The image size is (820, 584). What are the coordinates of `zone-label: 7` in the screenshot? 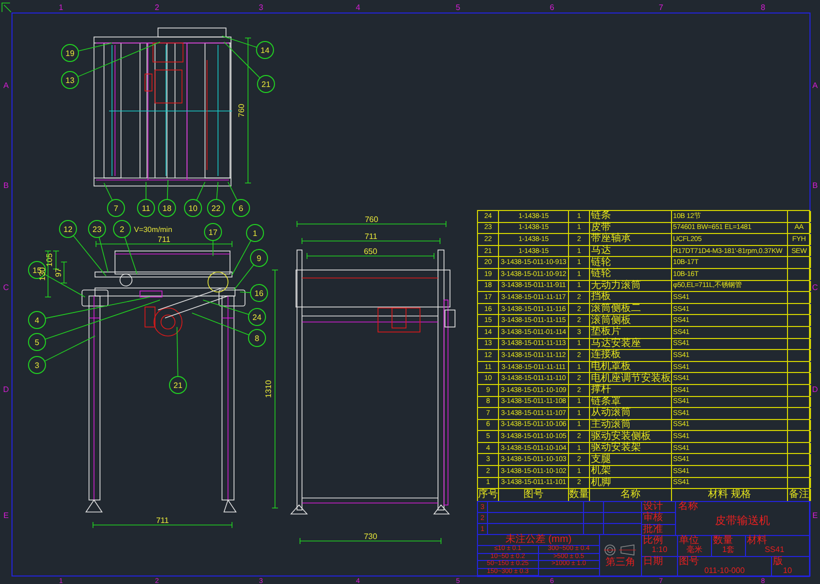 It's located at (661, 7).